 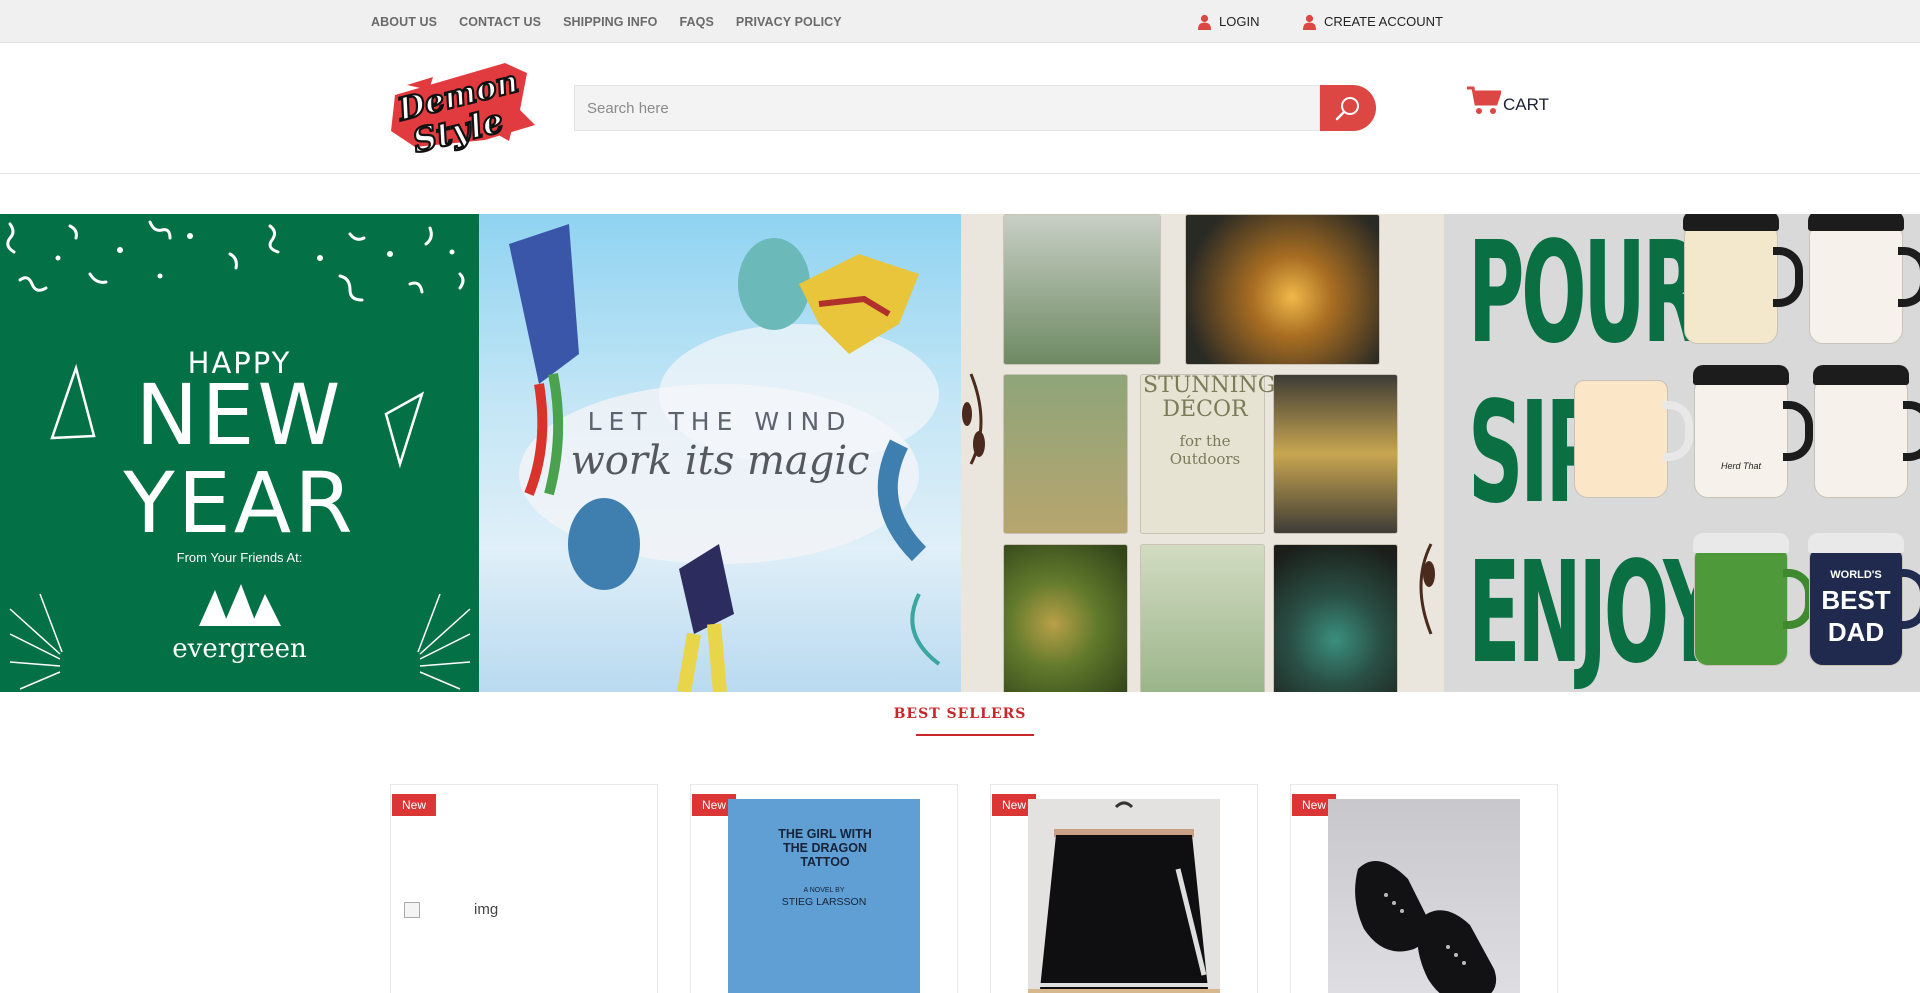 I want to click on new-badge: New, so click(x=414, y=805).